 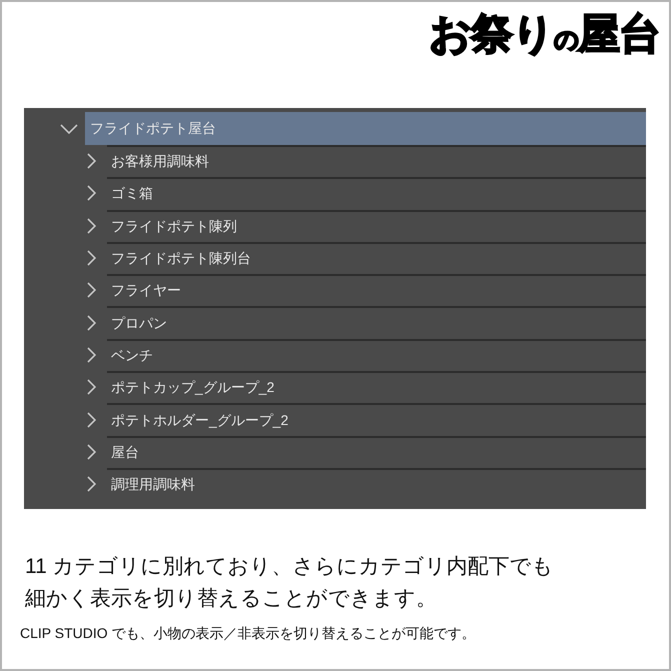 I want to click on tree-item: ポテトカップ_グループ_2, so click(x=376, y=387).